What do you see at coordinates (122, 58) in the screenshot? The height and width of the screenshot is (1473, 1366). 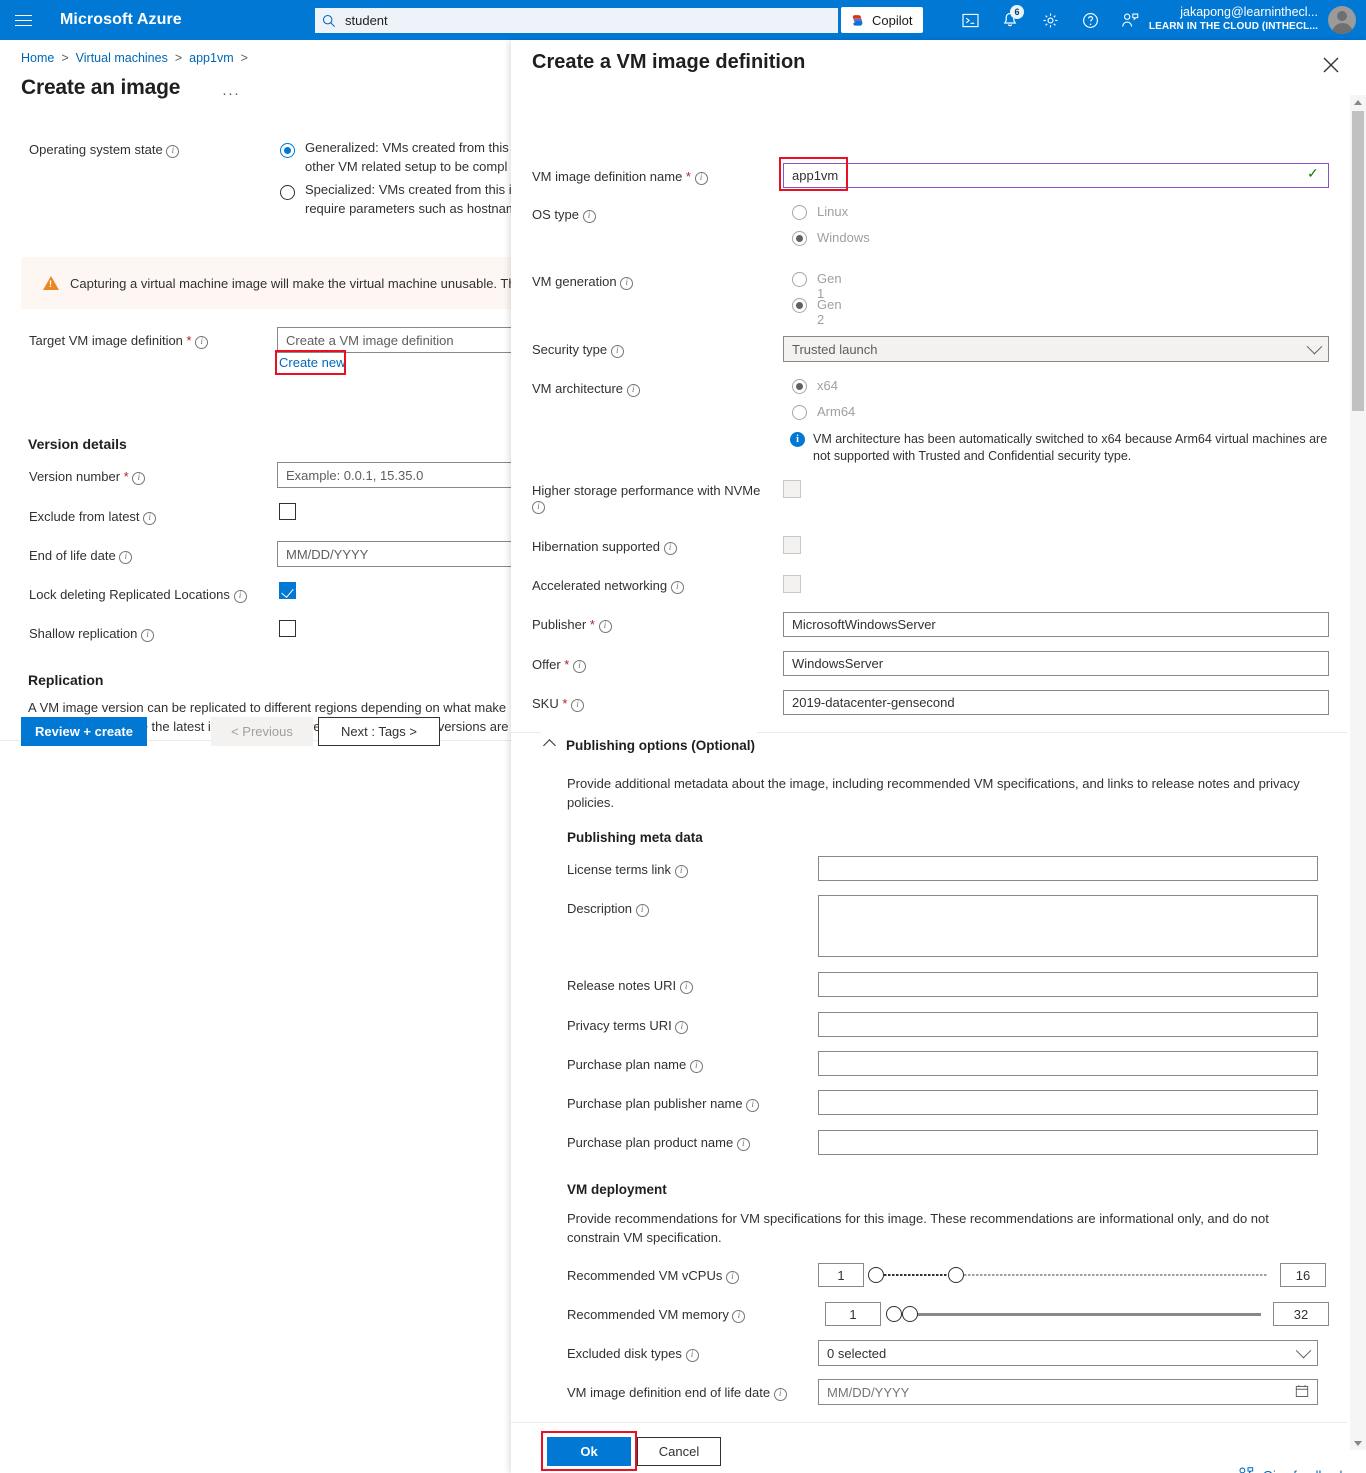 I see `breadcrumb-virtual-machines: Virtual machines` at bounding box center [122, 58].